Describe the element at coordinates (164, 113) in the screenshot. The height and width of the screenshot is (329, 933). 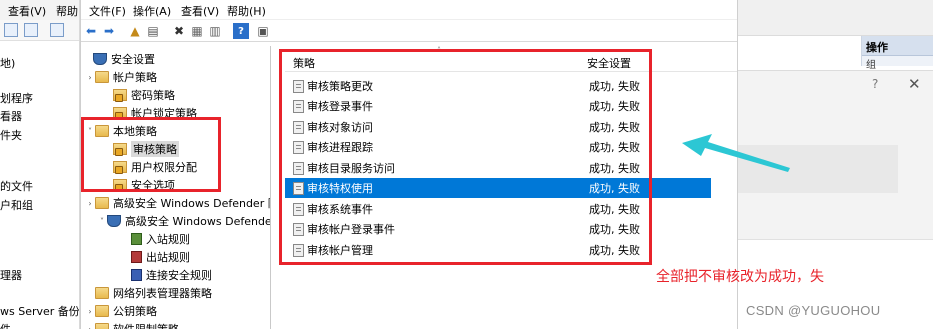
I see `tree-label: 帐户锁定策略` at that location.